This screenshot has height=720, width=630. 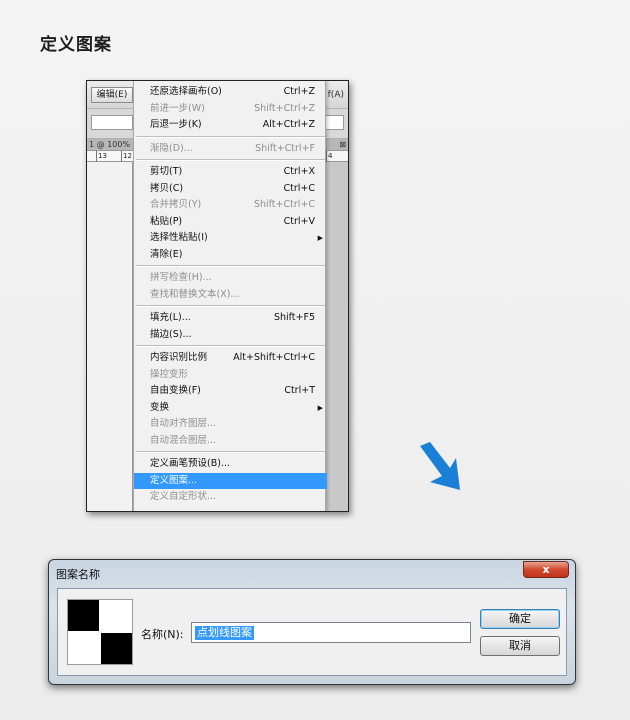 What do you see at coordinates (110, 336) in the screenshot?
I see `canvas-document` at bounding box center [110, 336].